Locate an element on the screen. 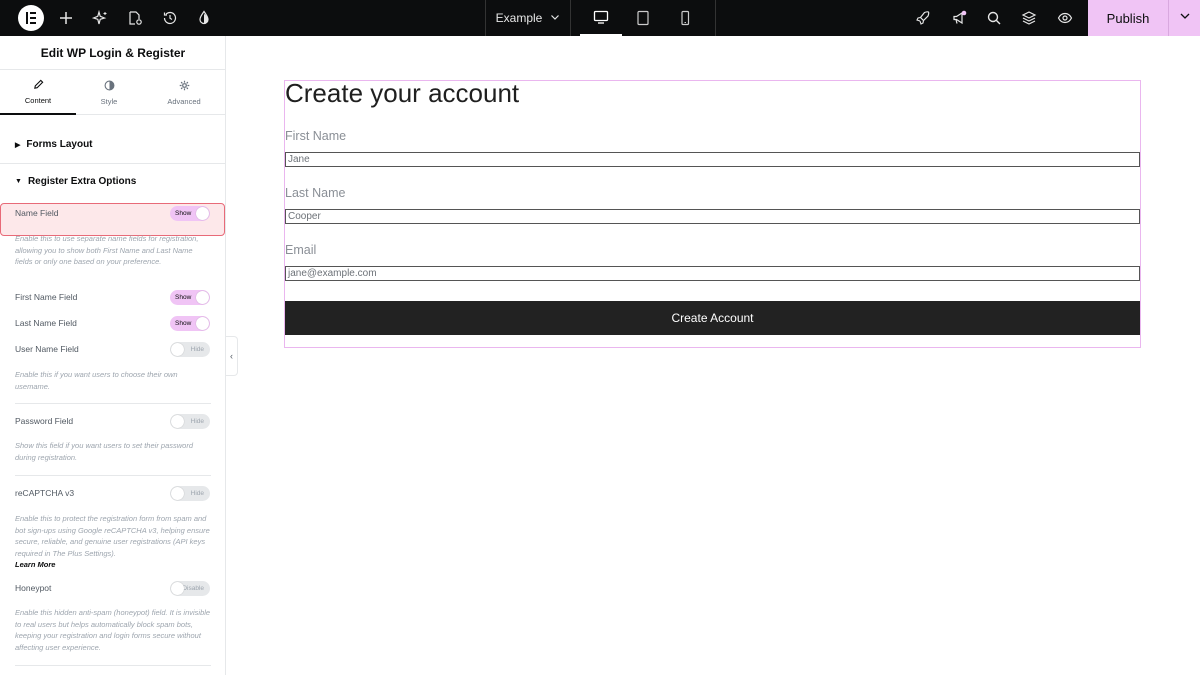 This screenshot has height=675, width=1200. publish-options-button is located at coordinates (1184, 18).